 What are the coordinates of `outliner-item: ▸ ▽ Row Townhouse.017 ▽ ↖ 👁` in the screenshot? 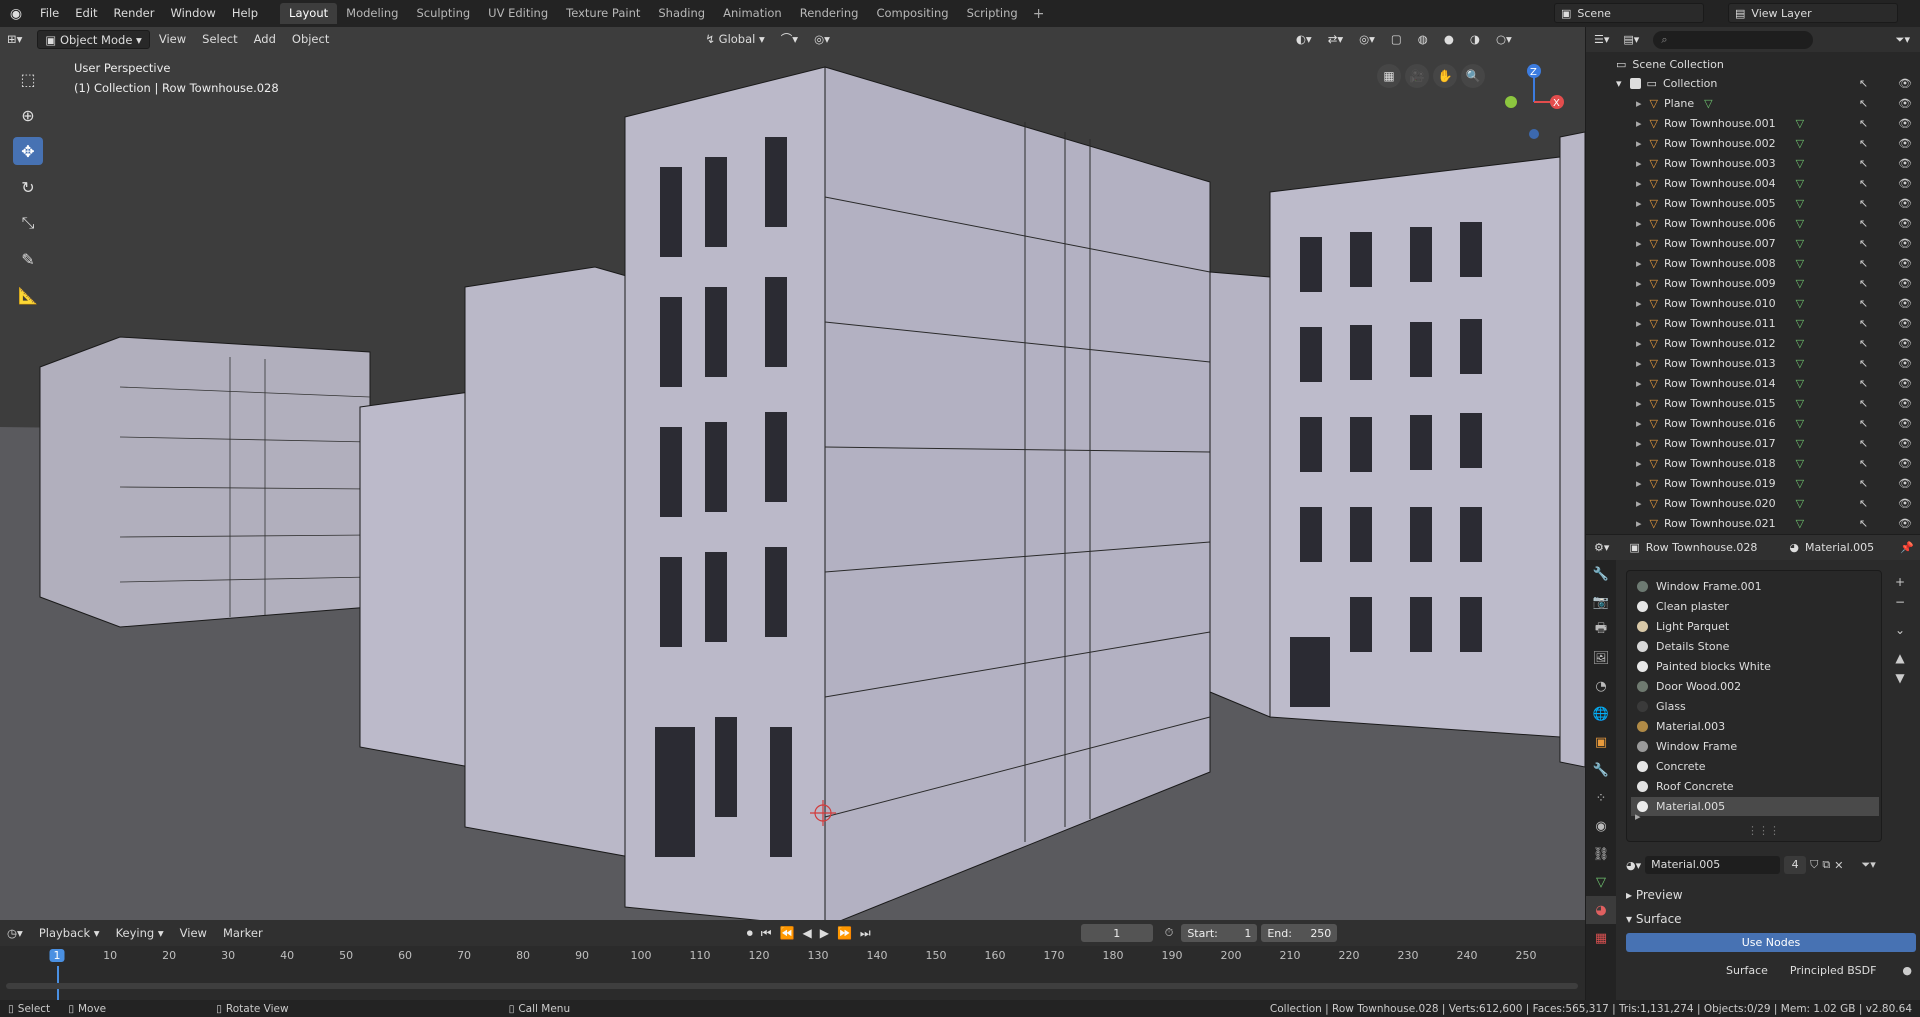 It's located at (1753, 443).